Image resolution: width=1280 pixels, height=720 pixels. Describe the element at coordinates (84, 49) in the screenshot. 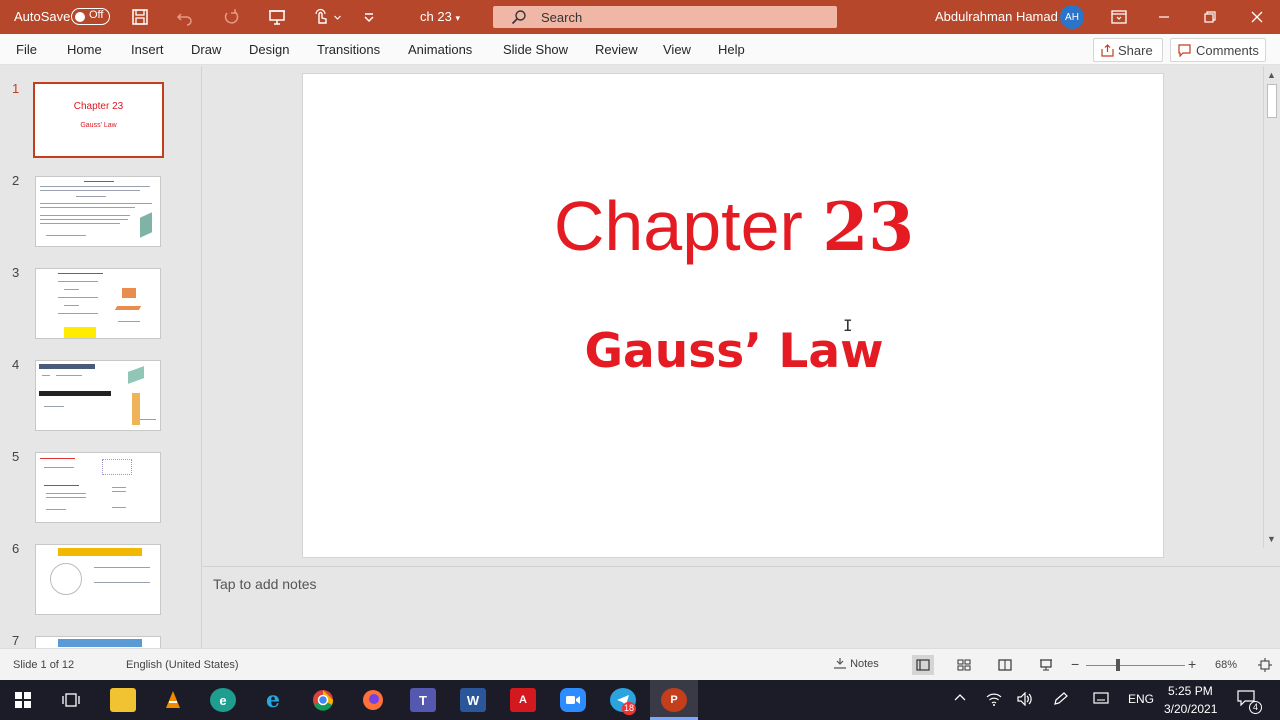

I see `tab-home: Home` at that location.